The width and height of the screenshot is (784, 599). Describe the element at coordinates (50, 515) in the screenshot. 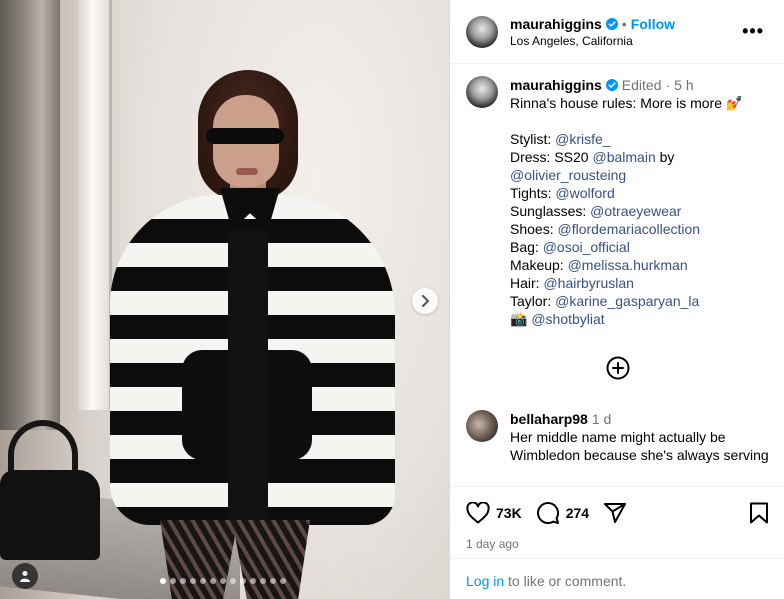

I see `handbag` at that location.